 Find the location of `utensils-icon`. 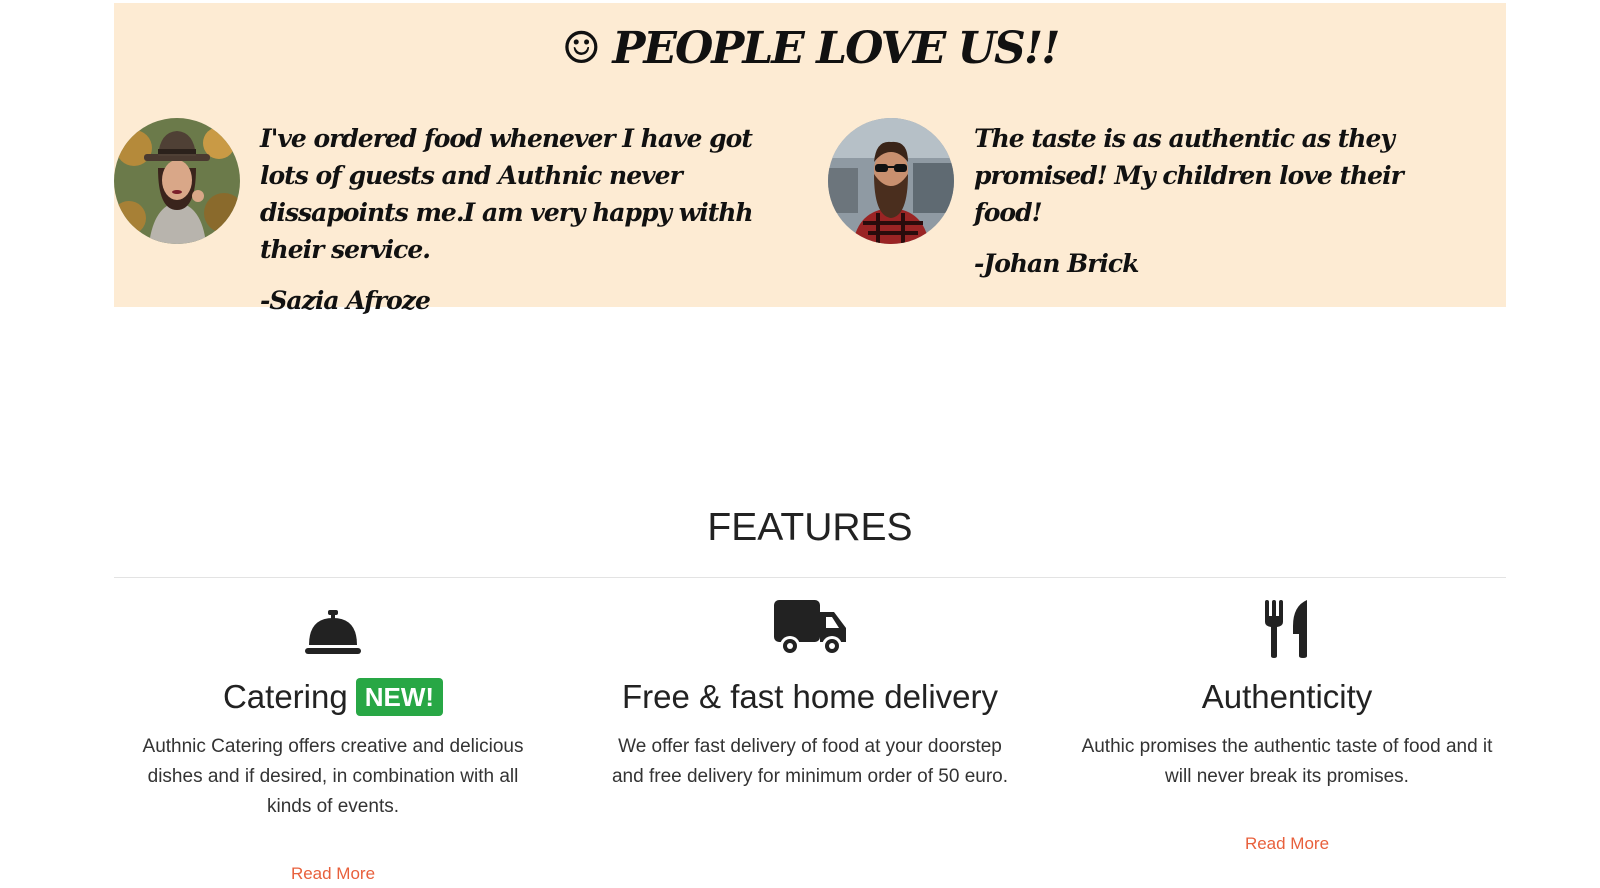

utensils-icon is located at coordinates (1287, 627).